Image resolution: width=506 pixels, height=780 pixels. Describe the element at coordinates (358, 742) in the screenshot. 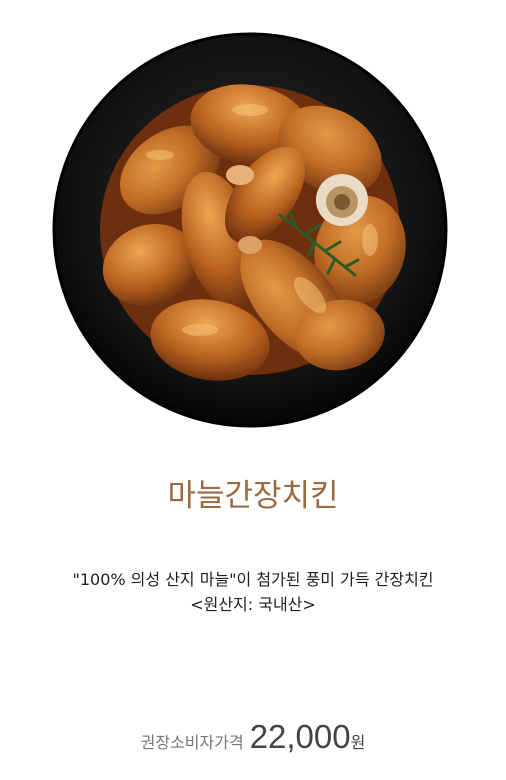

I see `price-unit: 원` at that location.